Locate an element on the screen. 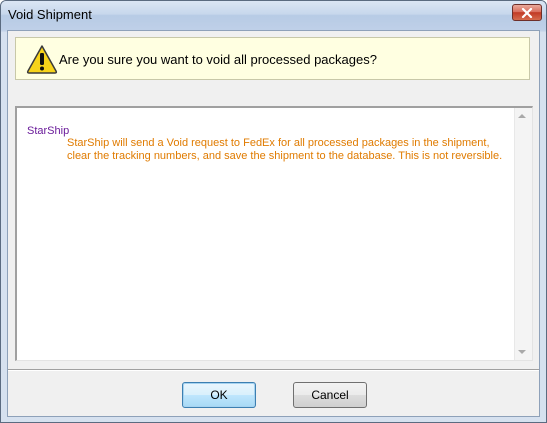  close-button is located at coordinates (527, 12).